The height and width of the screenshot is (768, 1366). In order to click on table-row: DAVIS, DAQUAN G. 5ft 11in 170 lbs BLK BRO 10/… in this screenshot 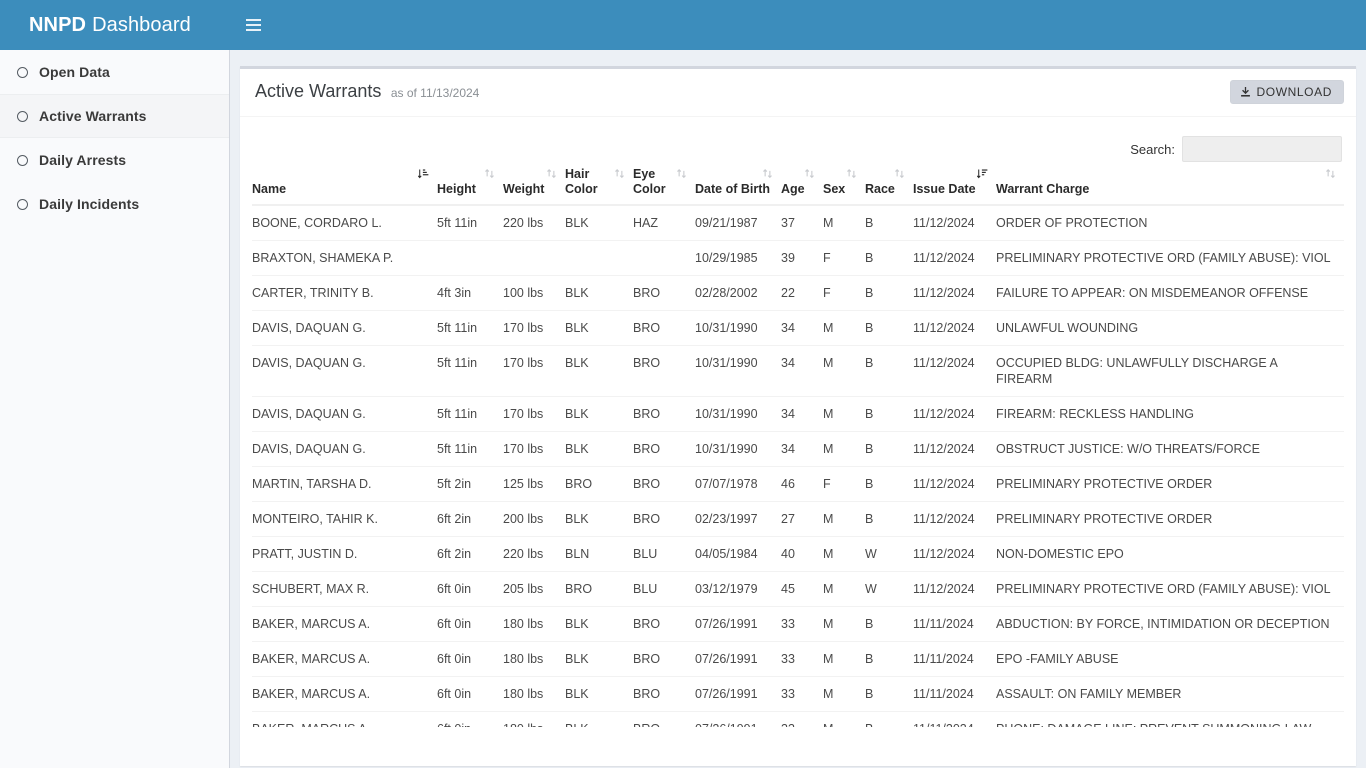, I will do `click(798, 449)`.